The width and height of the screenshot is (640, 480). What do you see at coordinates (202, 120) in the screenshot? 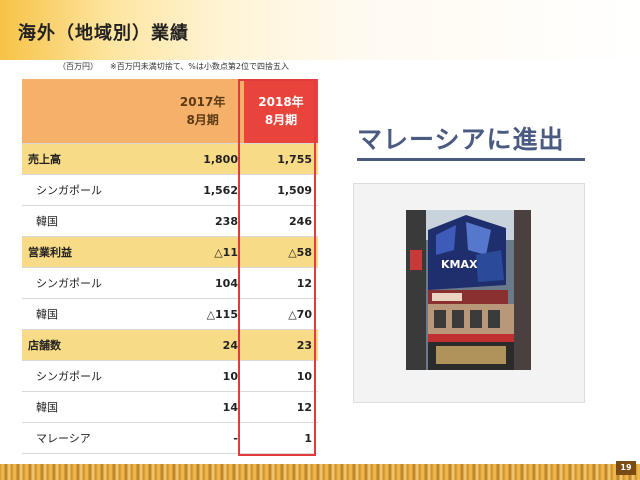
I see `header-2017-period: 8月期` at bounding box center [202, 120].